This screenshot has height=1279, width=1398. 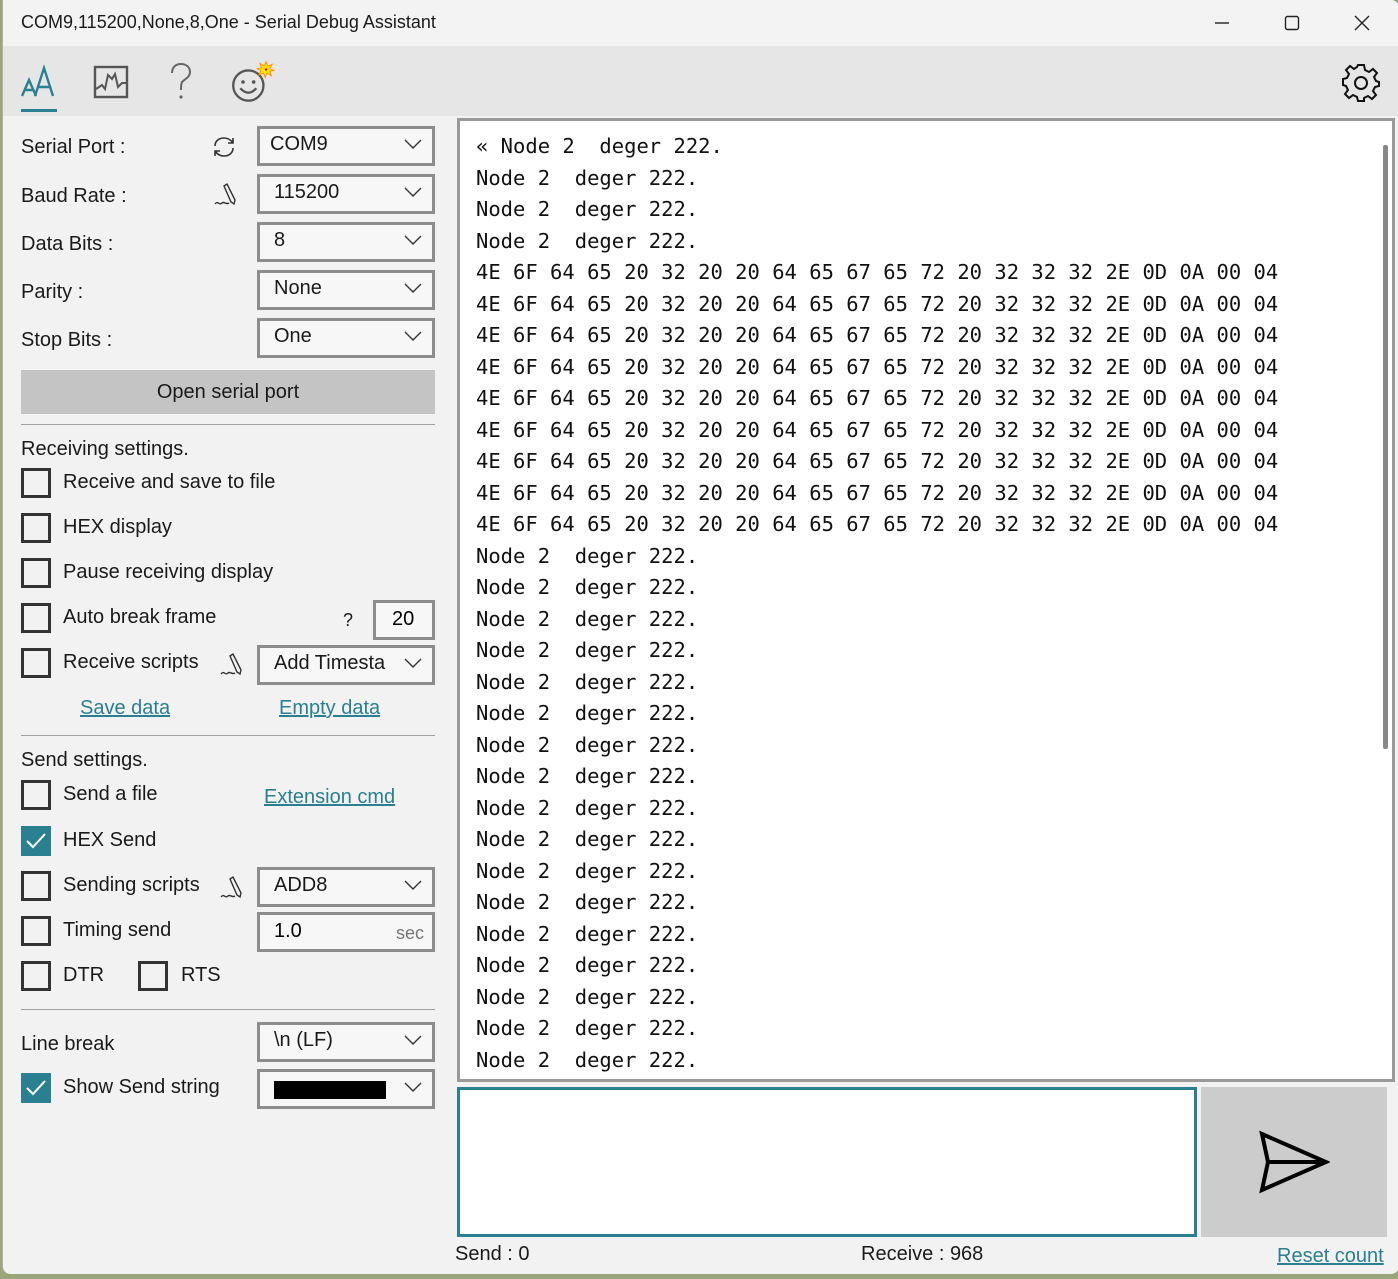 I want to click on baud-rate-label: Baud Rate :, so click(x=74, y=196).